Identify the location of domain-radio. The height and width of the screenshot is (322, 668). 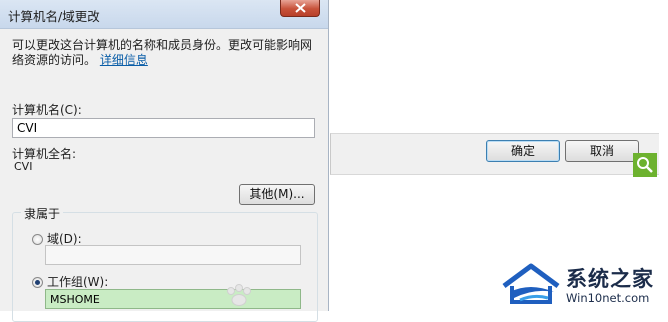
(37, 239).